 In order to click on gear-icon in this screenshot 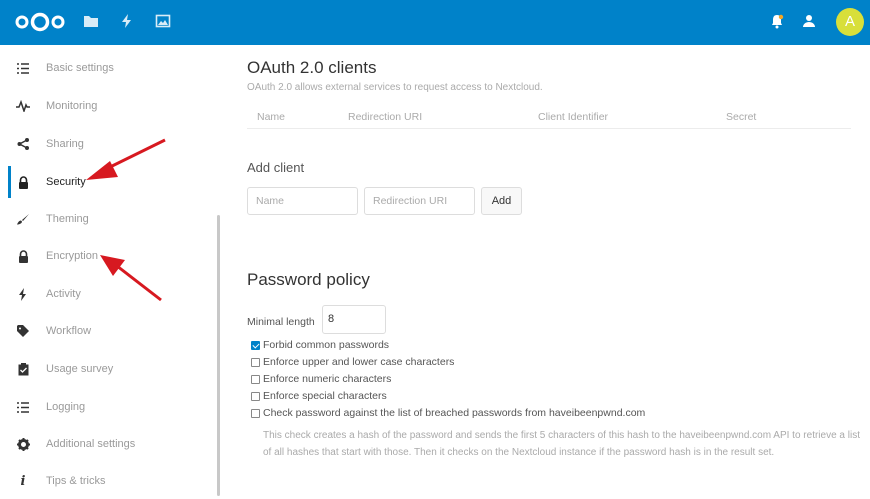, I will do `click(23, 444)`.